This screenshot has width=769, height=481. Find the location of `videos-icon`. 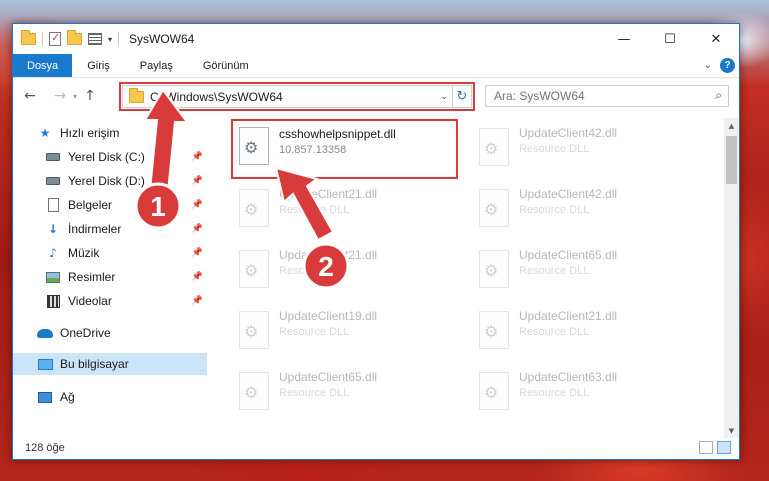

videos-icon is located at coordinates (53, 301).